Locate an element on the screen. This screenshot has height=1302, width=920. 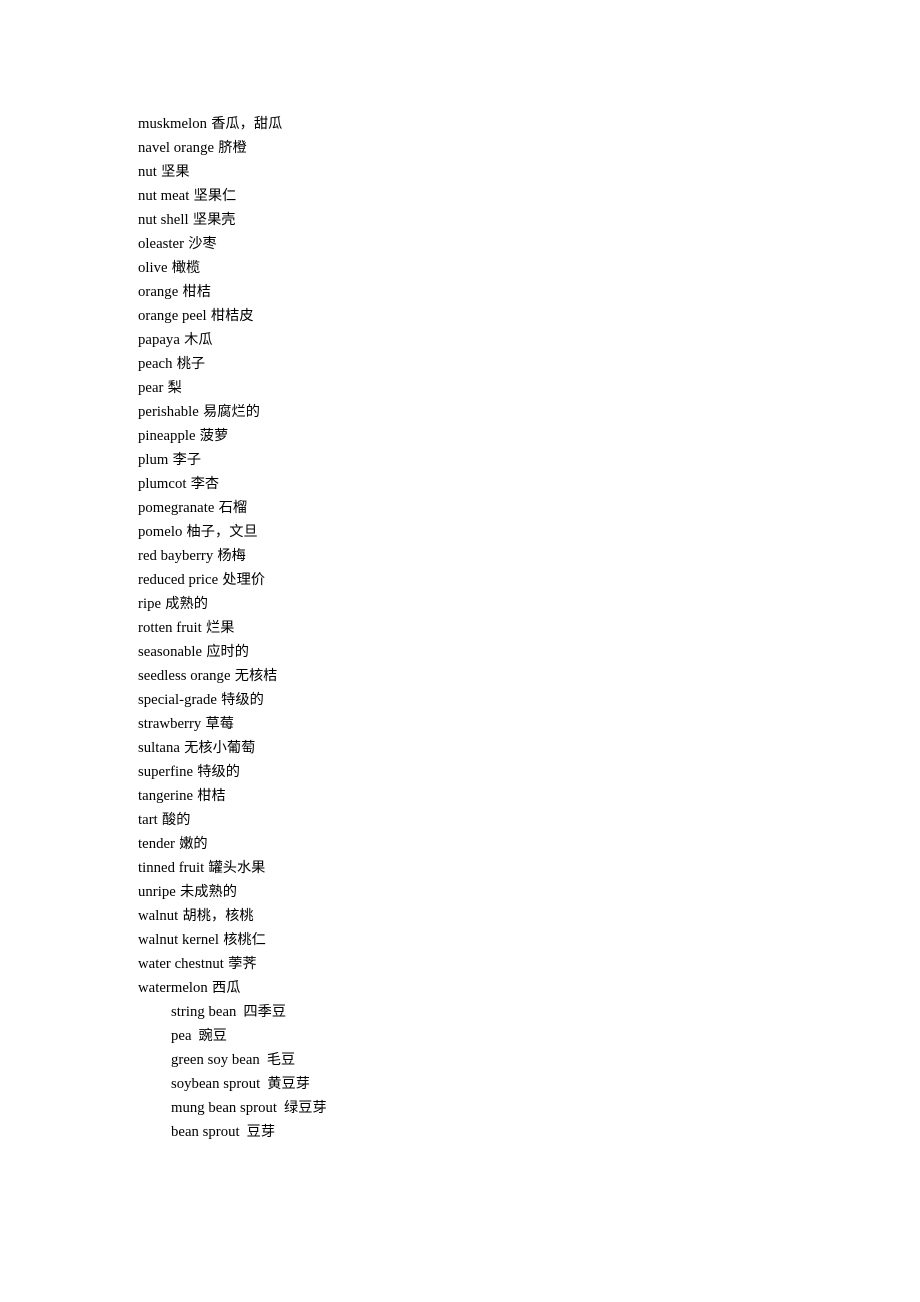
glossary-entry: navel orange 脐橙 is located at coordinates (488, 148).